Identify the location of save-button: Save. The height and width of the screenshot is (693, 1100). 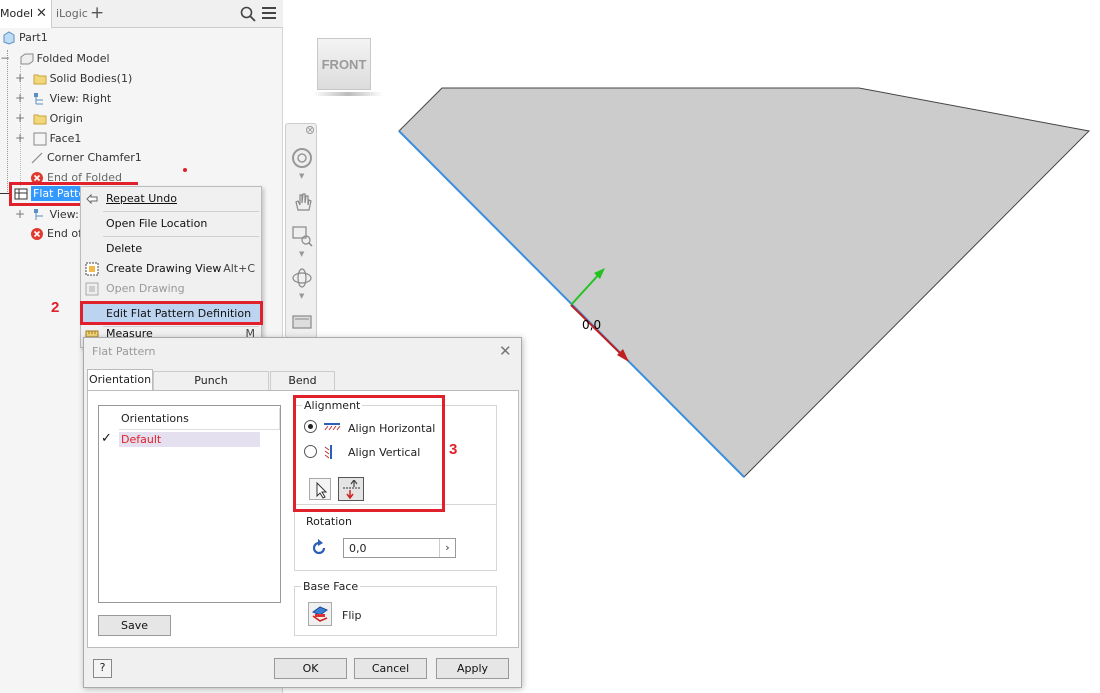
(134, 625).